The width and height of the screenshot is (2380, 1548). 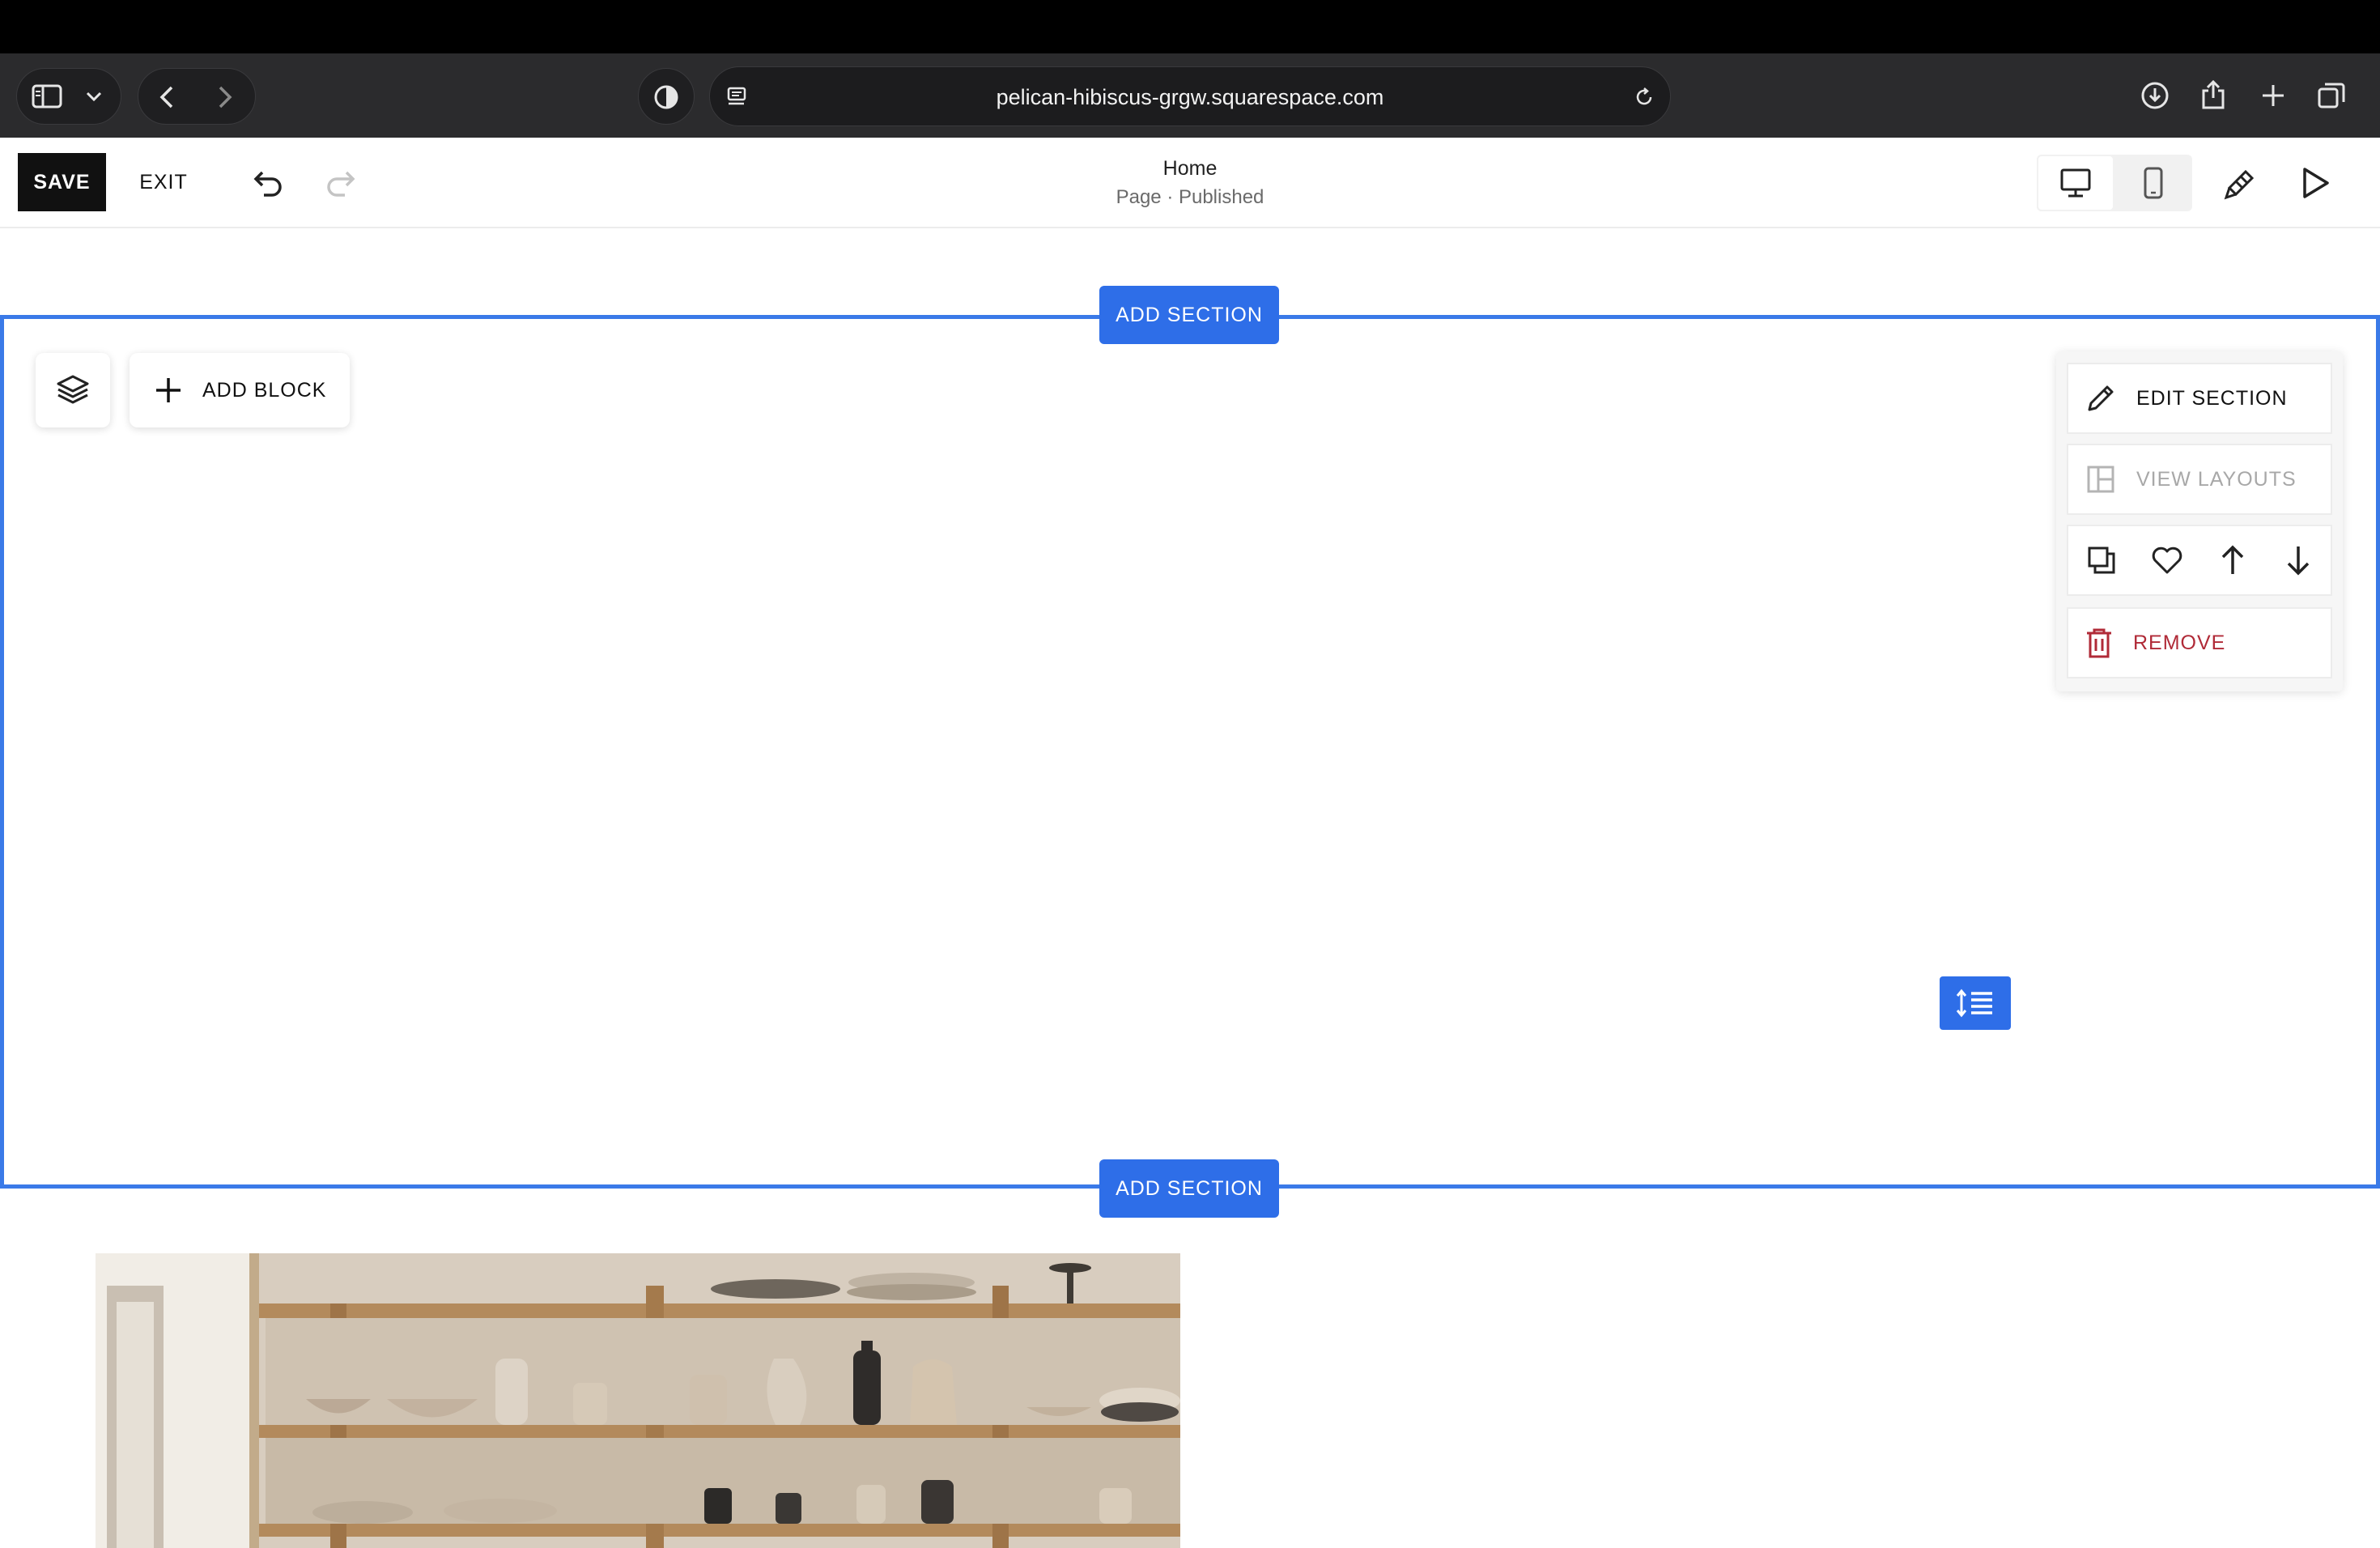 I want to click on back-icon, so click(x=167, y=97).